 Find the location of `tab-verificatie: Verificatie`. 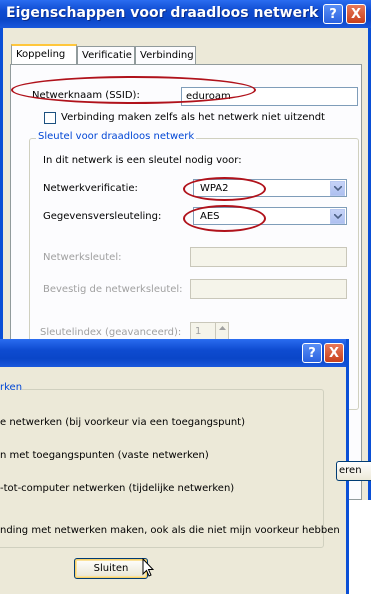

tab-verificatie: Verificatie is located at coordinates (106, 55).